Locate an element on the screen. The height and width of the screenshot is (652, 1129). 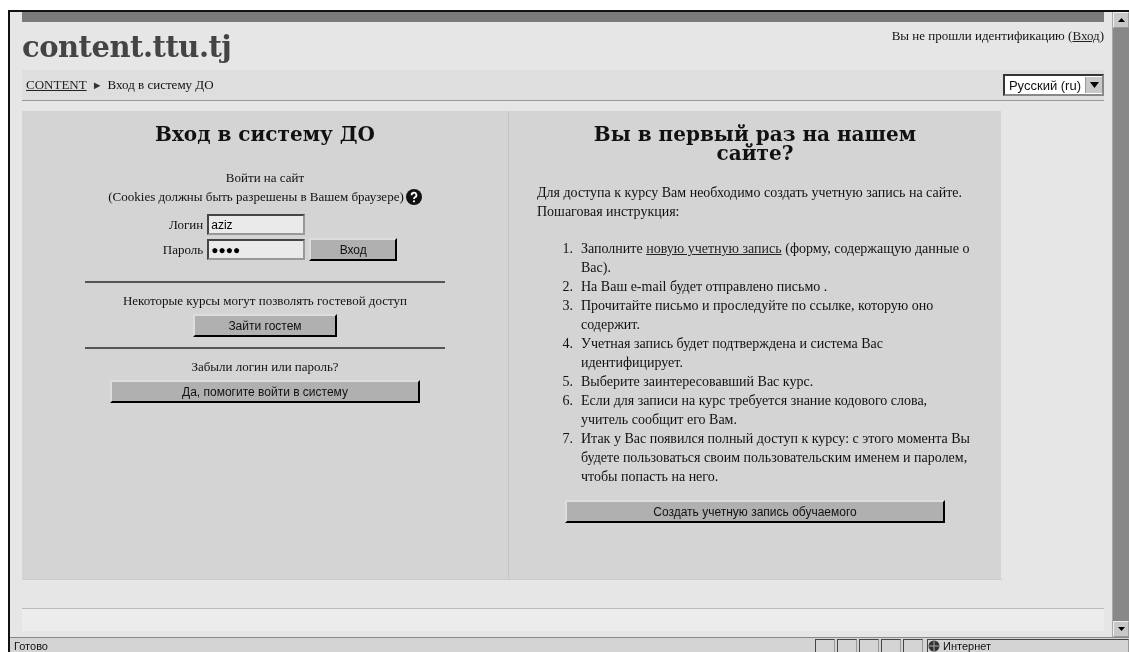
field-label: Логин is located at coordinates (185, 224).